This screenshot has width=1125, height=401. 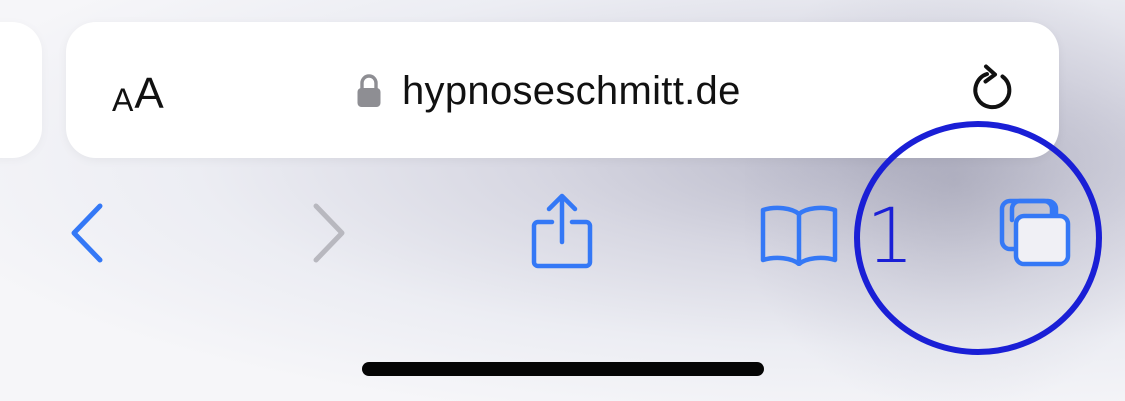 I want to click on previous-tab-card, so click(x=21, y=90).